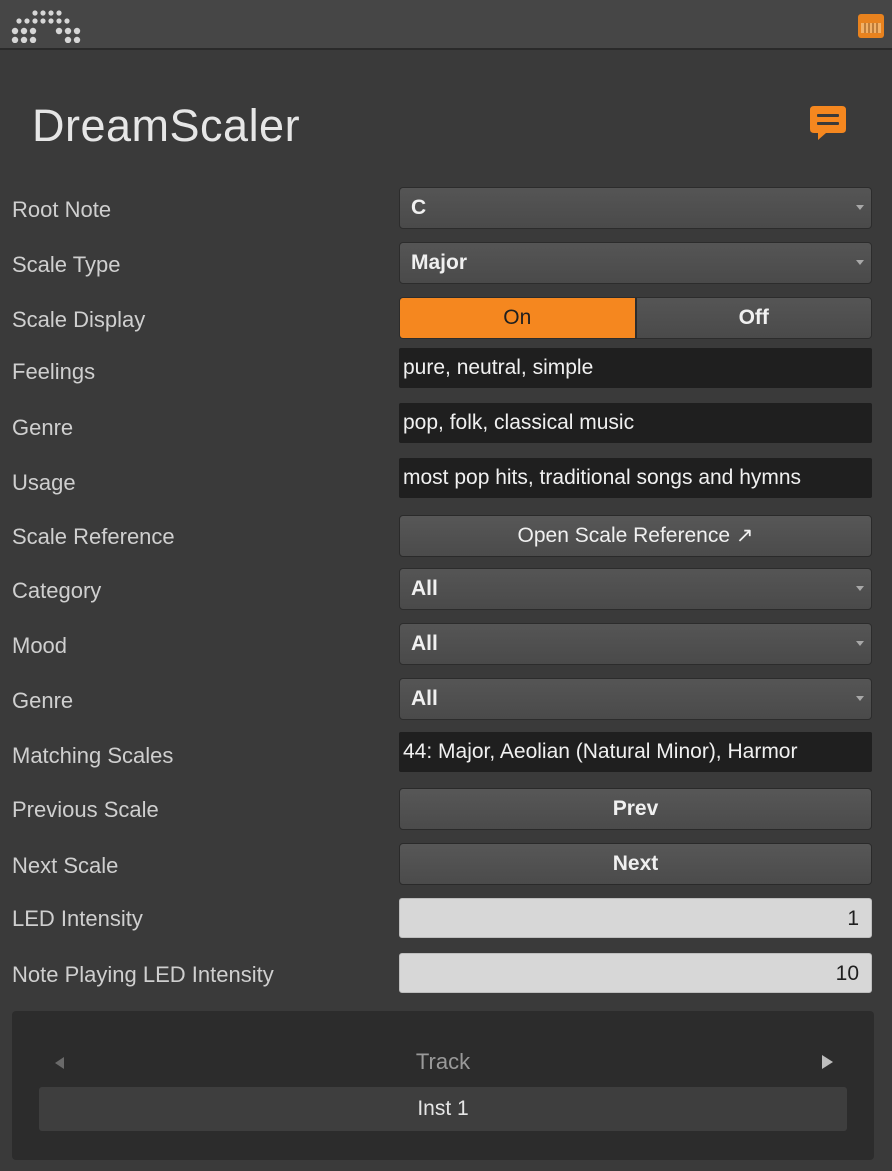 Image resolution: width=892 pixels, height=1171 pixels. Describe the element at coordinates (635, 864) in the screenshot. I see `next-button: Next` at that location.